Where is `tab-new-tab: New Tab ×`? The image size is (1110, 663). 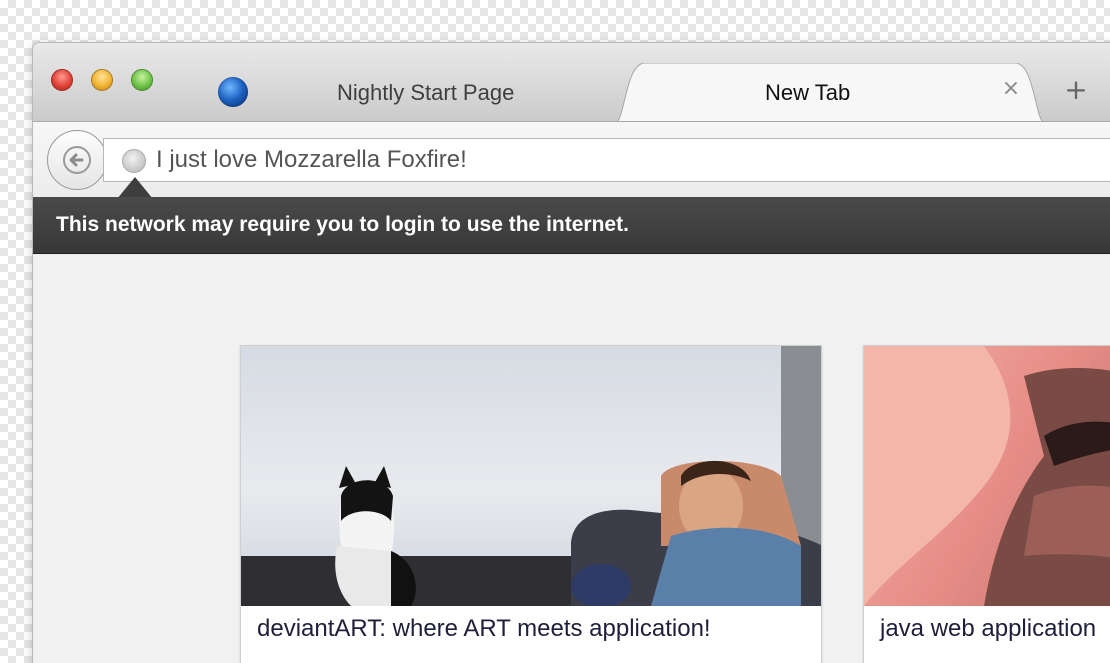
tab-new-tab: New Tab × is located at coordinates (830, 94).